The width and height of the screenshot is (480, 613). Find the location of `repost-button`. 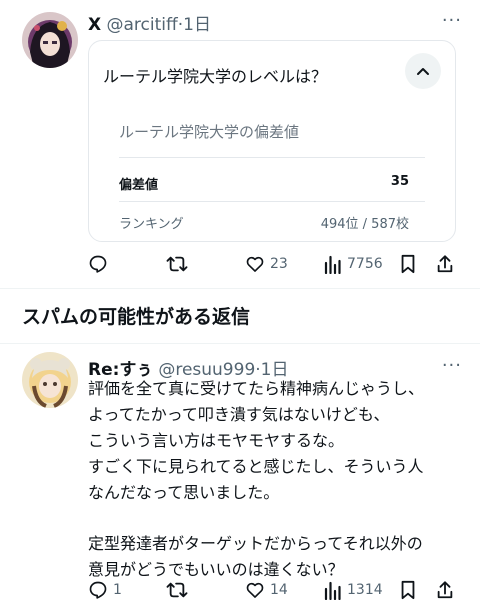

repost-button is located at coordinates (177, 590).